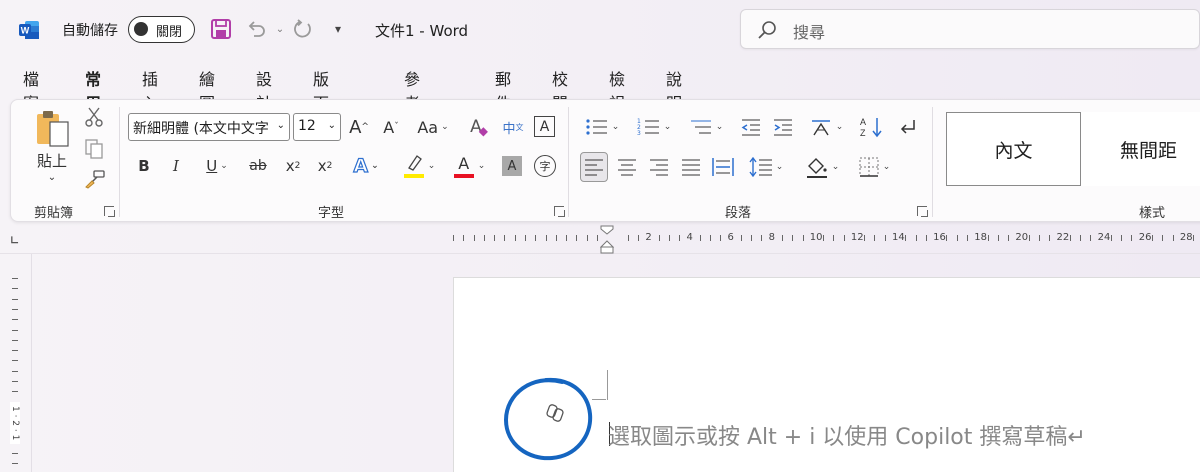 The height and width of the screenshot is (472, 1200). Describe the element at coordinates (258, 166) in the screenshot. I see `strikethrough-button: ab` at that location.